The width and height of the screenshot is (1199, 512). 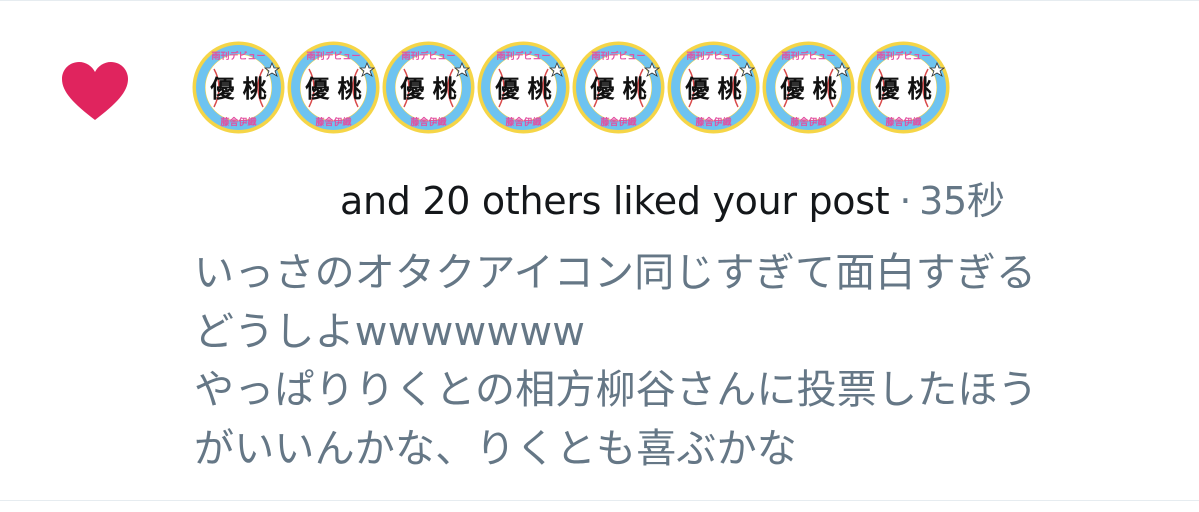 I want to click on heart-icon, so click(x=95, y=91).